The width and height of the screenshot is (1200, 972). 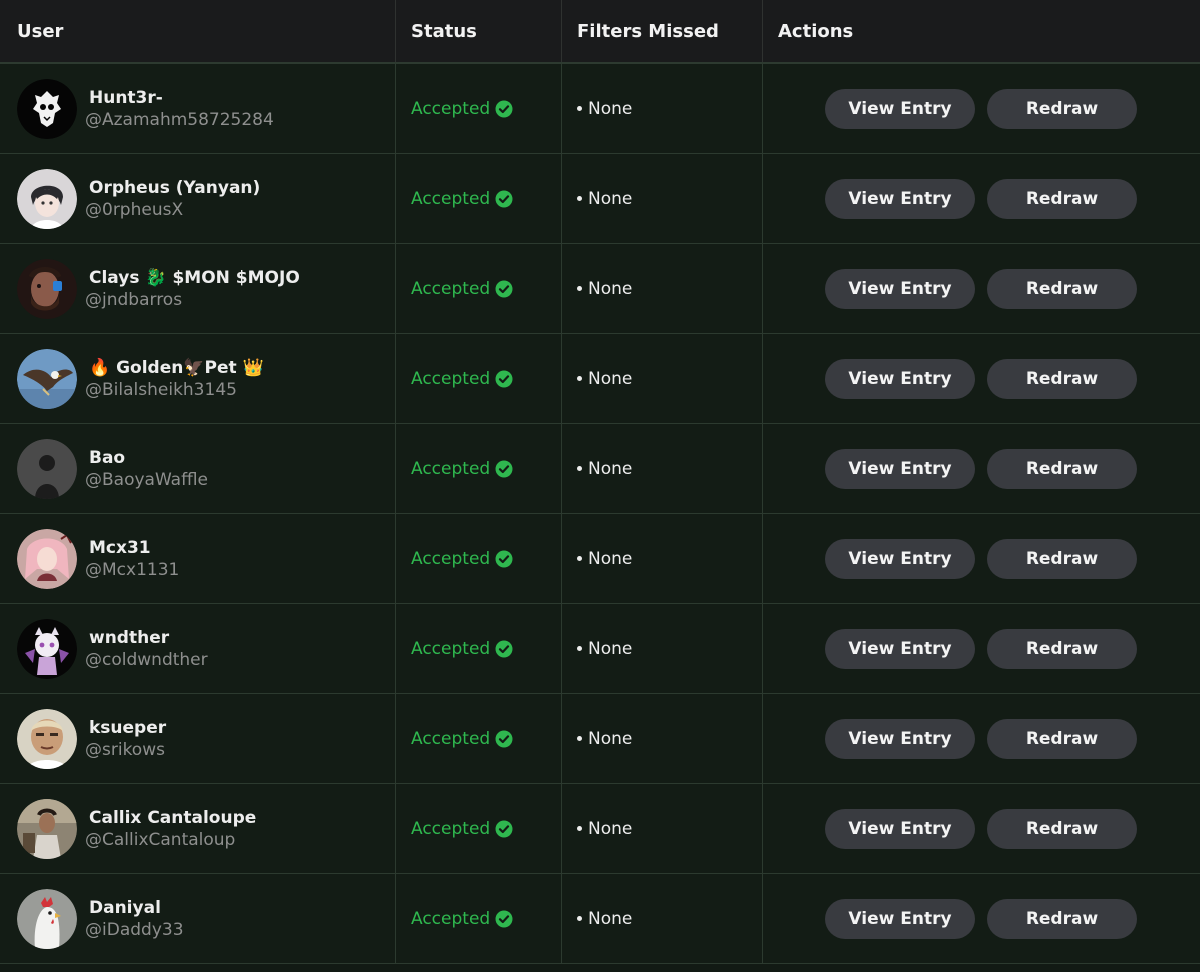 I want to click on header-status: Status, so click(x=479, y=31).